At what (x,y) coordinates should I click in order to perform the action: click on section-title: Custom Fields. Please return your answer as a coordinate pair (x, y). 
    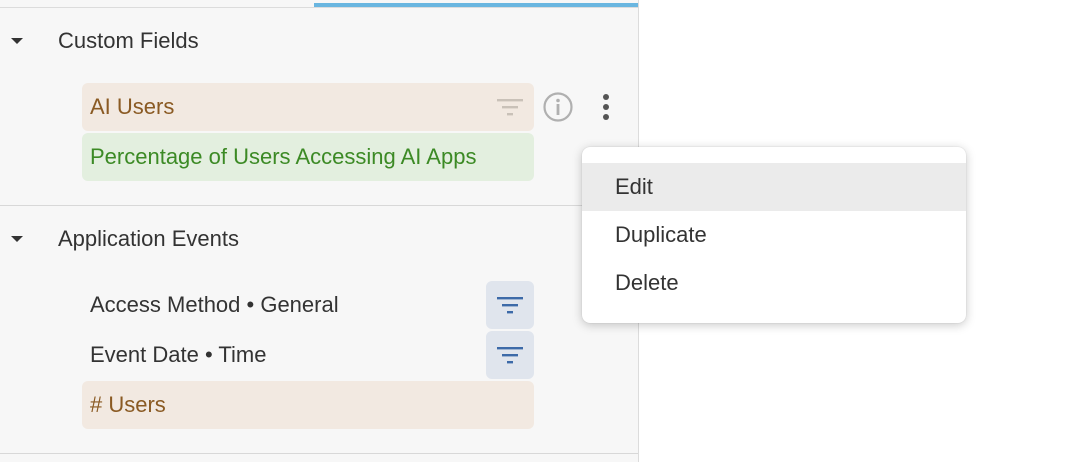
    Looking at the image, I should click on (128, 40).